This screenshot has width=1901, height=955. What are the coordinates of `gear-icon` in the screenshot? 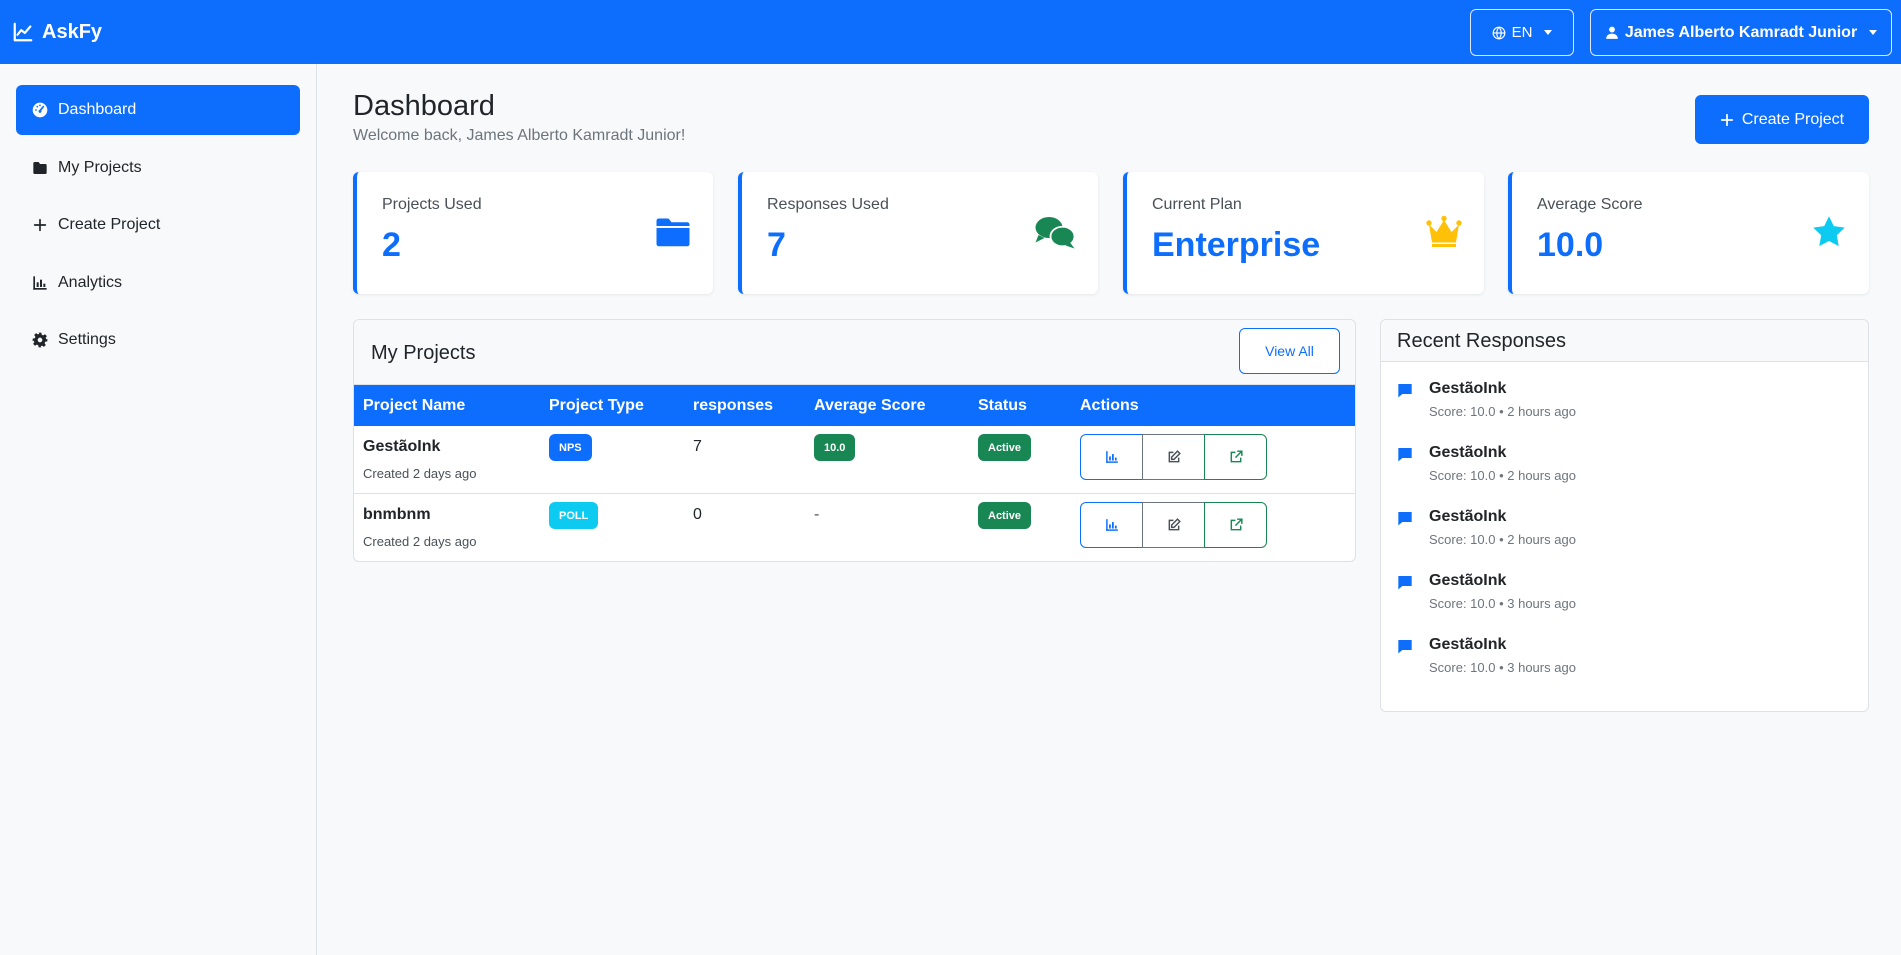 It's located at (40, 340).